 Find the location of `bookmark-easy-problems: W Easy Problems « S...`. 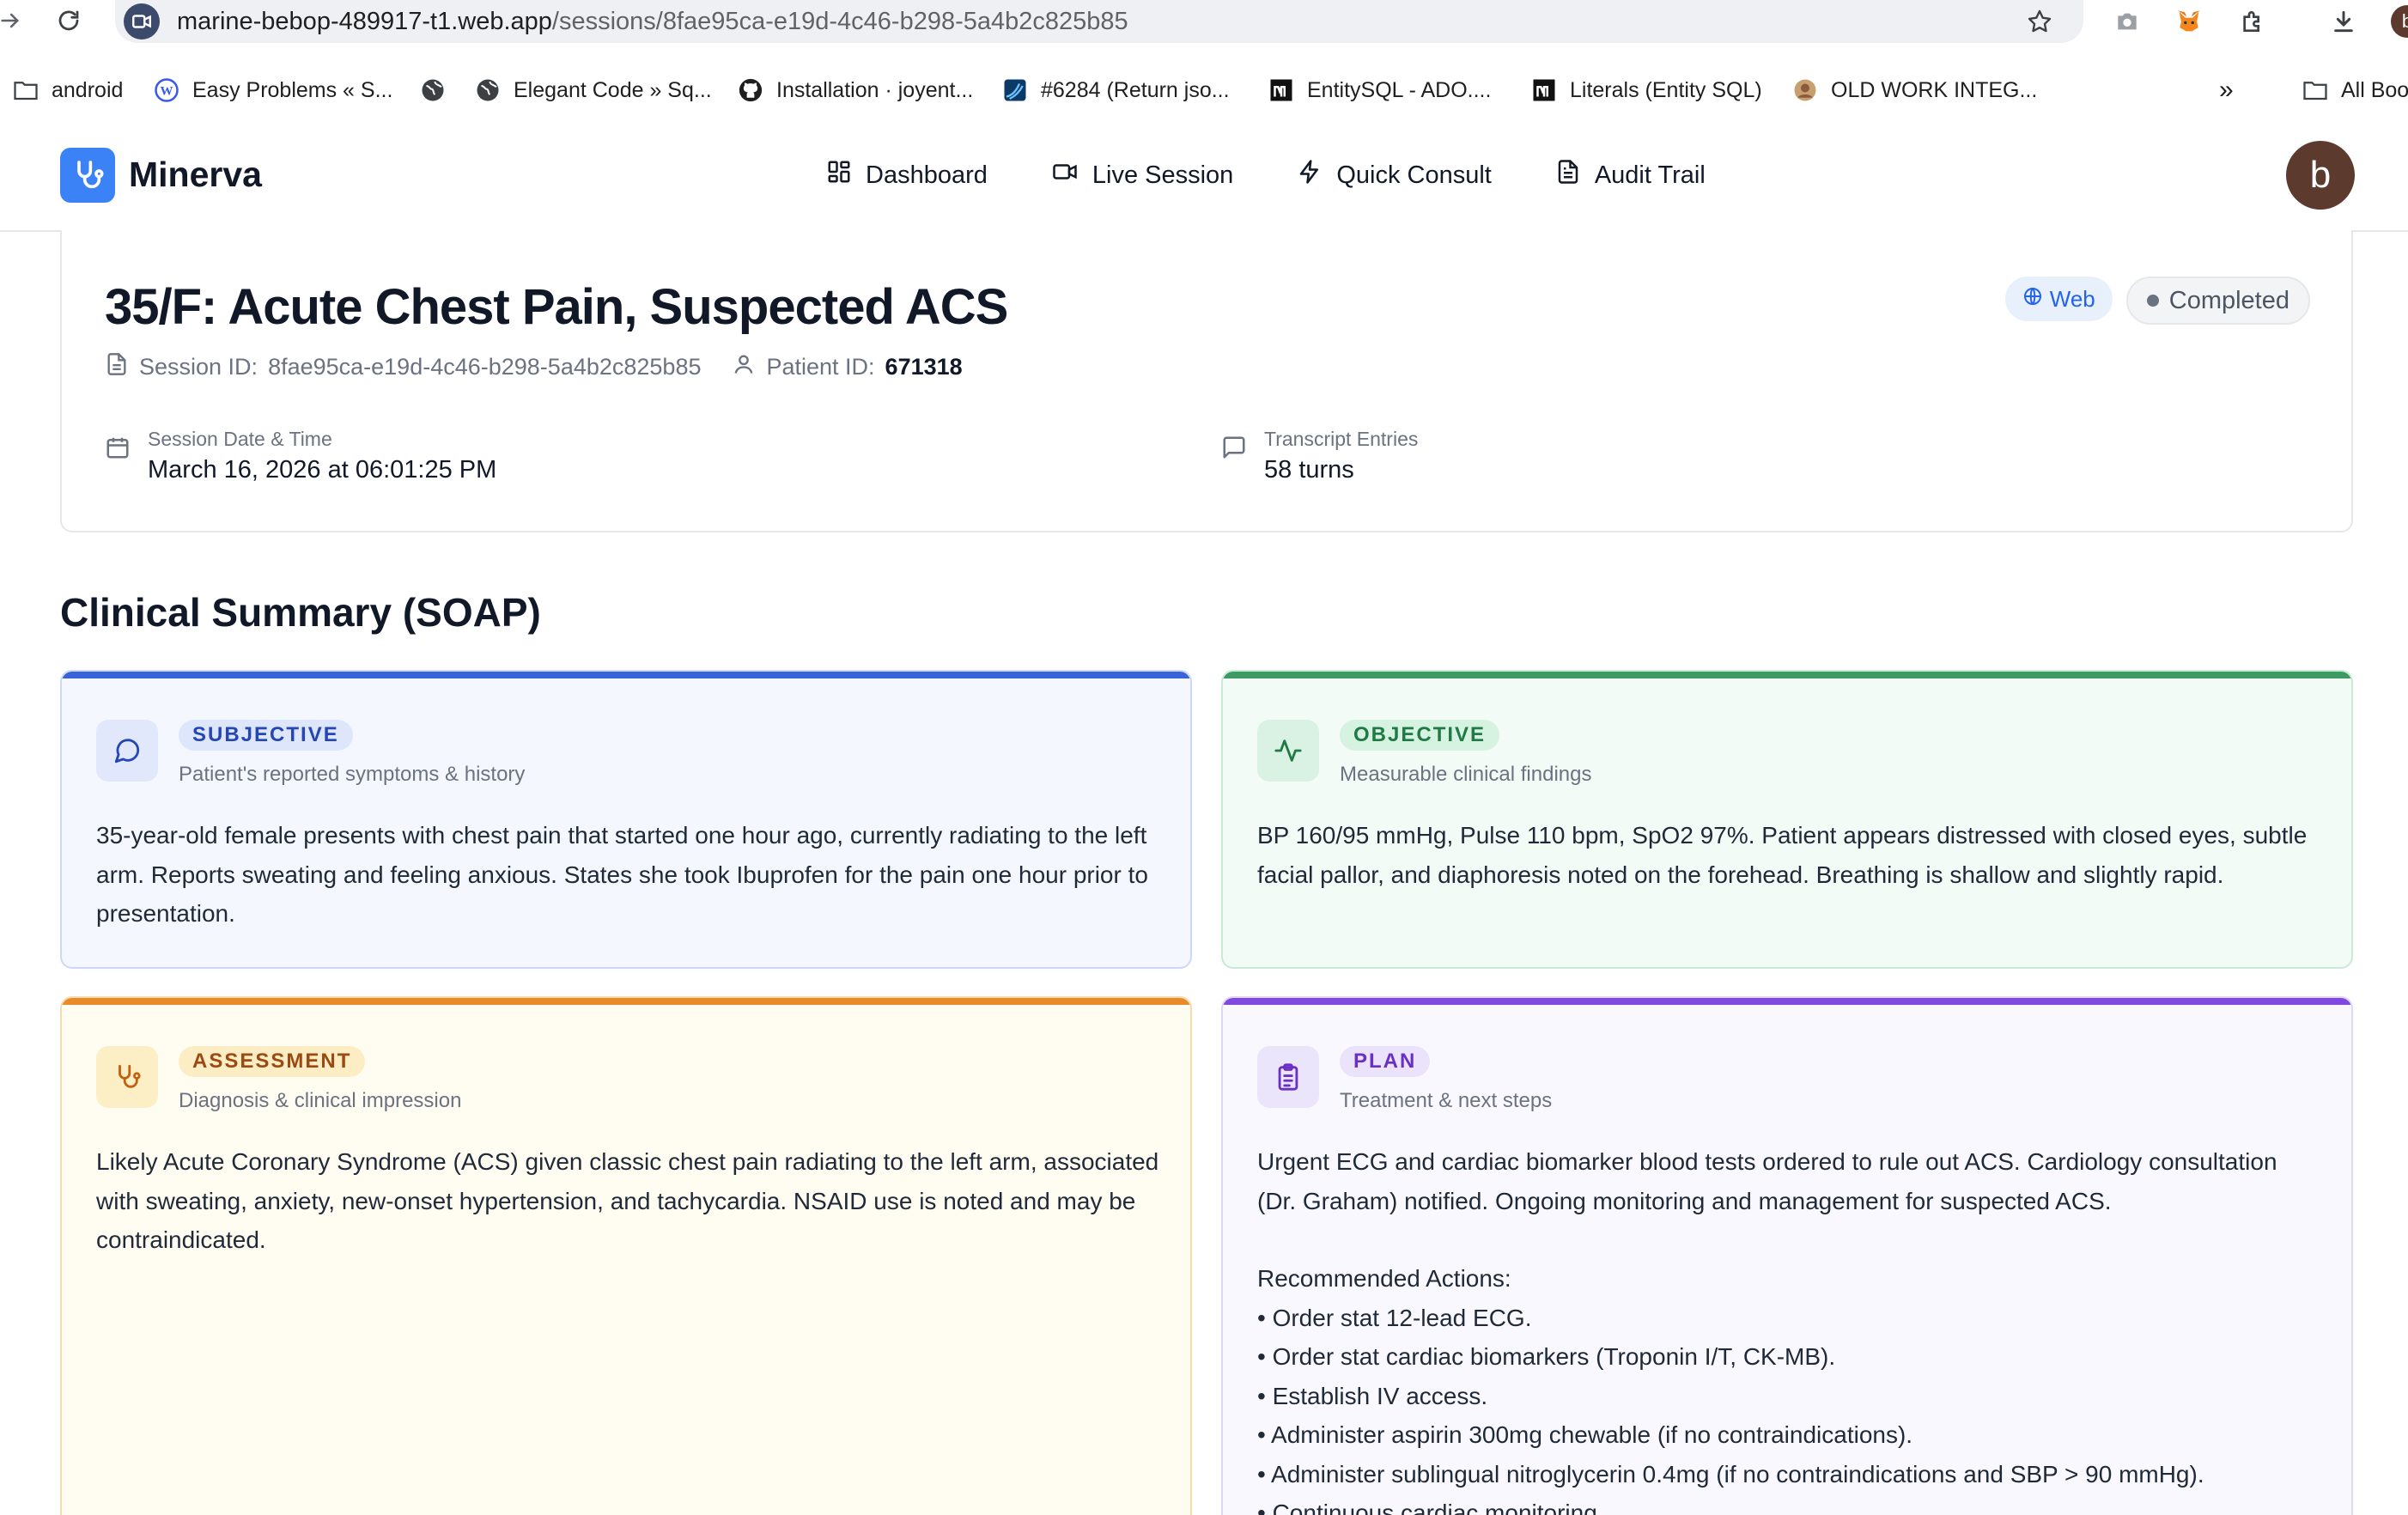

bookmark-easy-problems: W Easy Problems « S... is located at coordinates (272, 90).